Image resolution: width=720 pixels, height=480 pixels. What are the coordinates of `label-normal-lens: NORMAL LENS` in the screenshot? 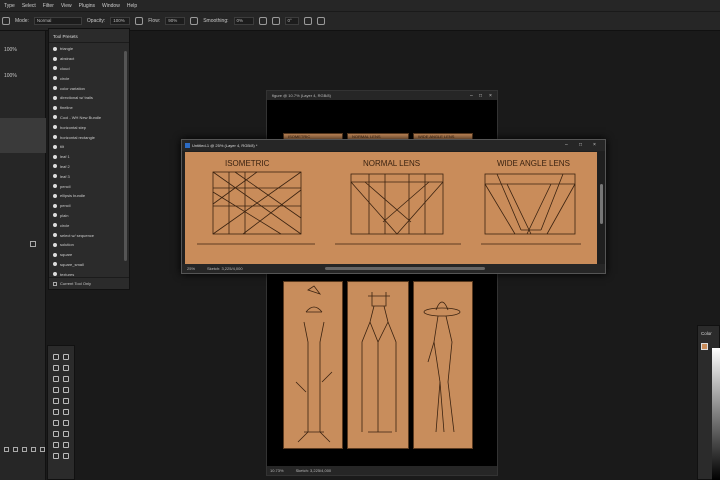 It's located at (391, 163).